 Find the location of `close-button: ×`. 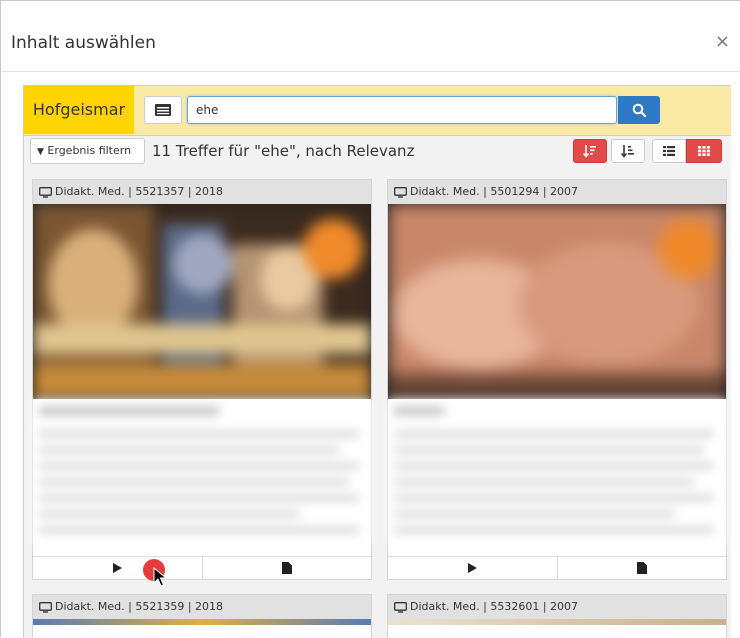

close-button: × is located at coordinates (722, 41).